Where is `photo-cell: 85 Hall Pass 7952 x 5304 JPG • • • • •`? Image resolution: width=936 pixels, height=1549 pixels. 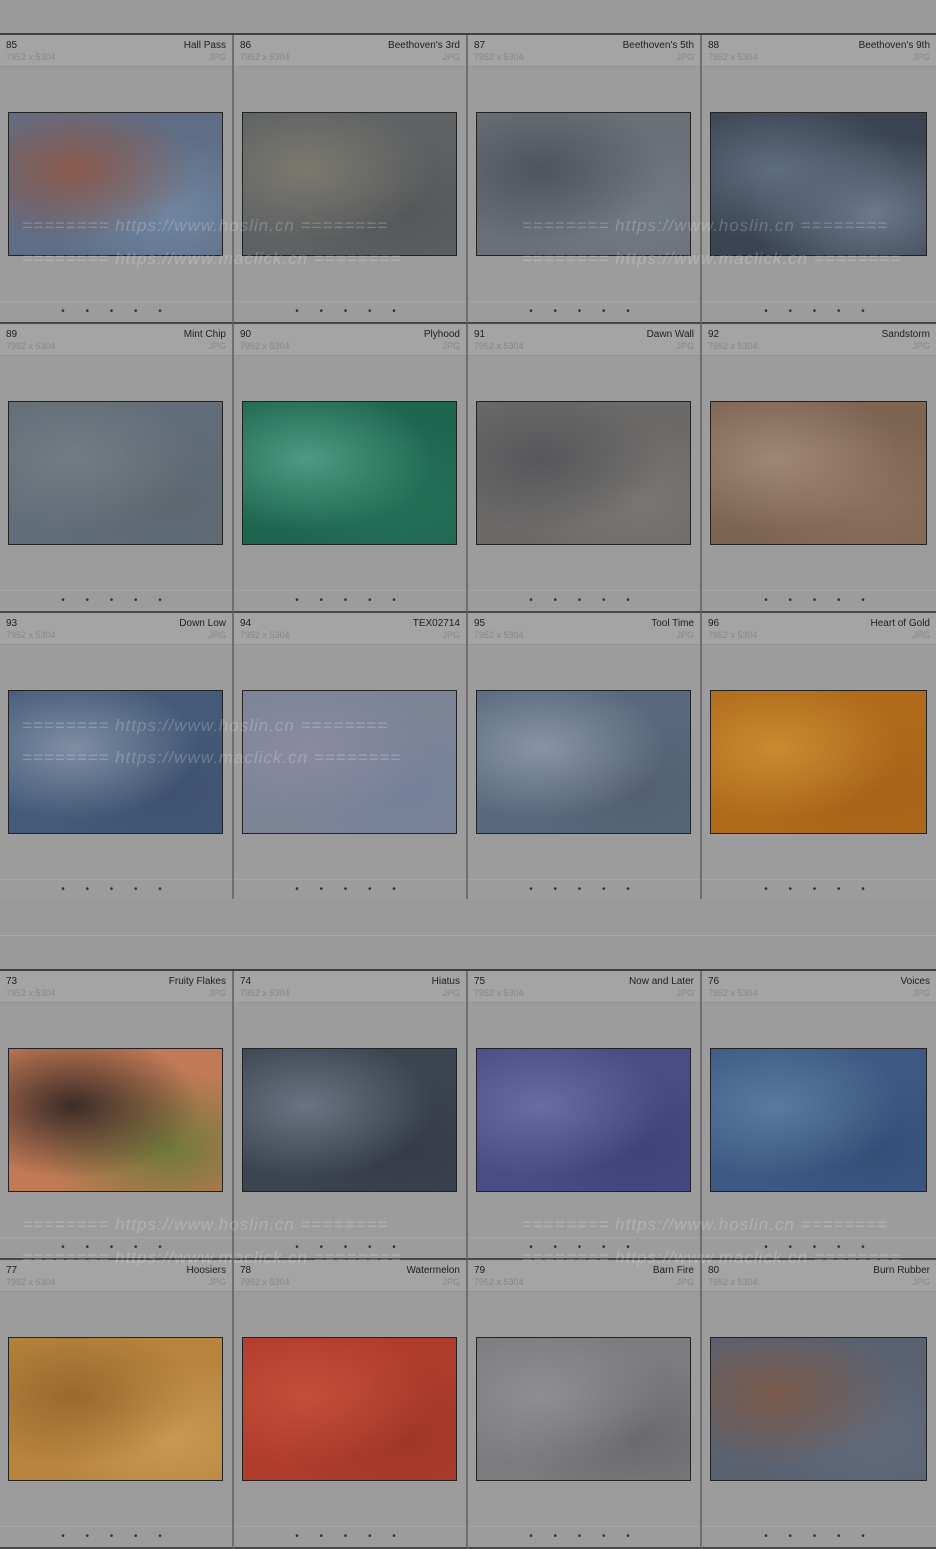
photo-cell: 85 Hall Pass 7952 x 5304 JPG • • • • • is located at coordinates (117, 179).